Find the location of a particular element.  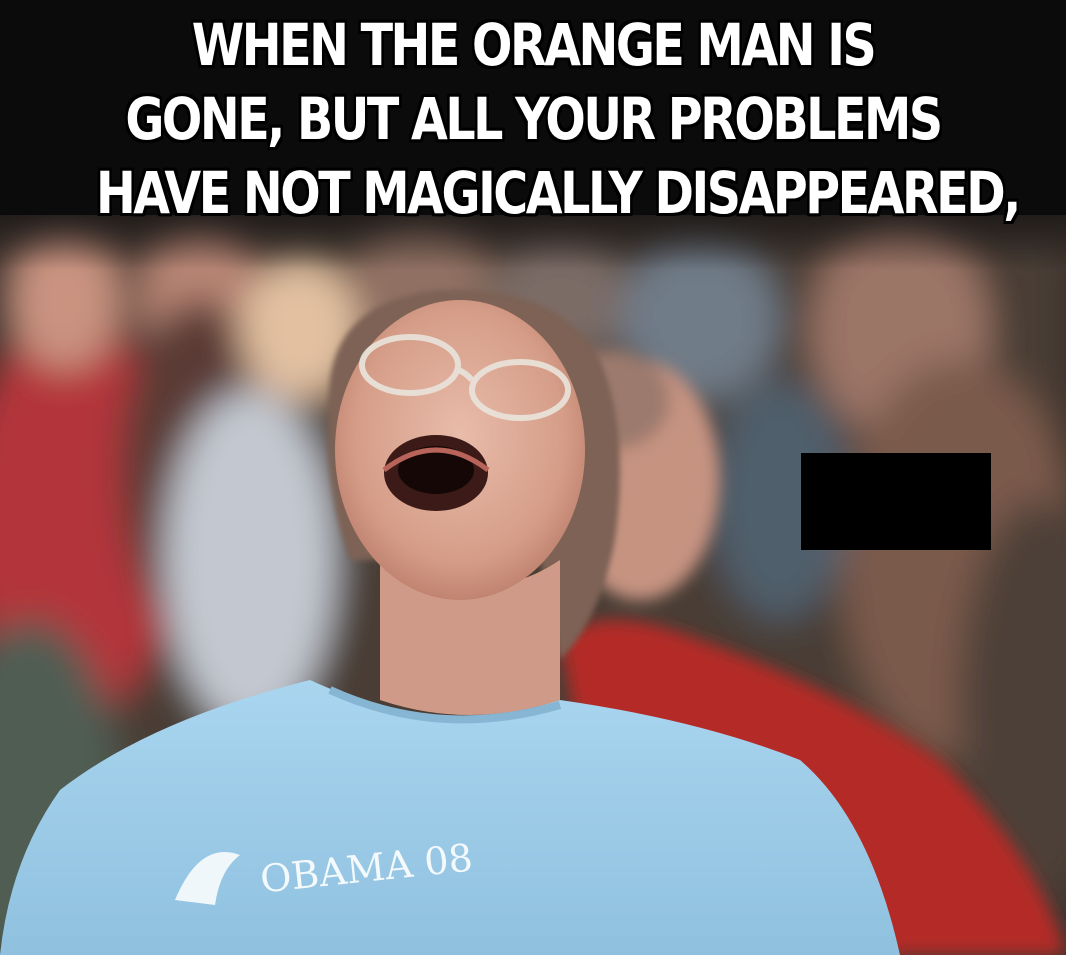

caption-line-2: GONE, BUT ALL YOUR PROBLEMS is located at coordinates (534, 119).